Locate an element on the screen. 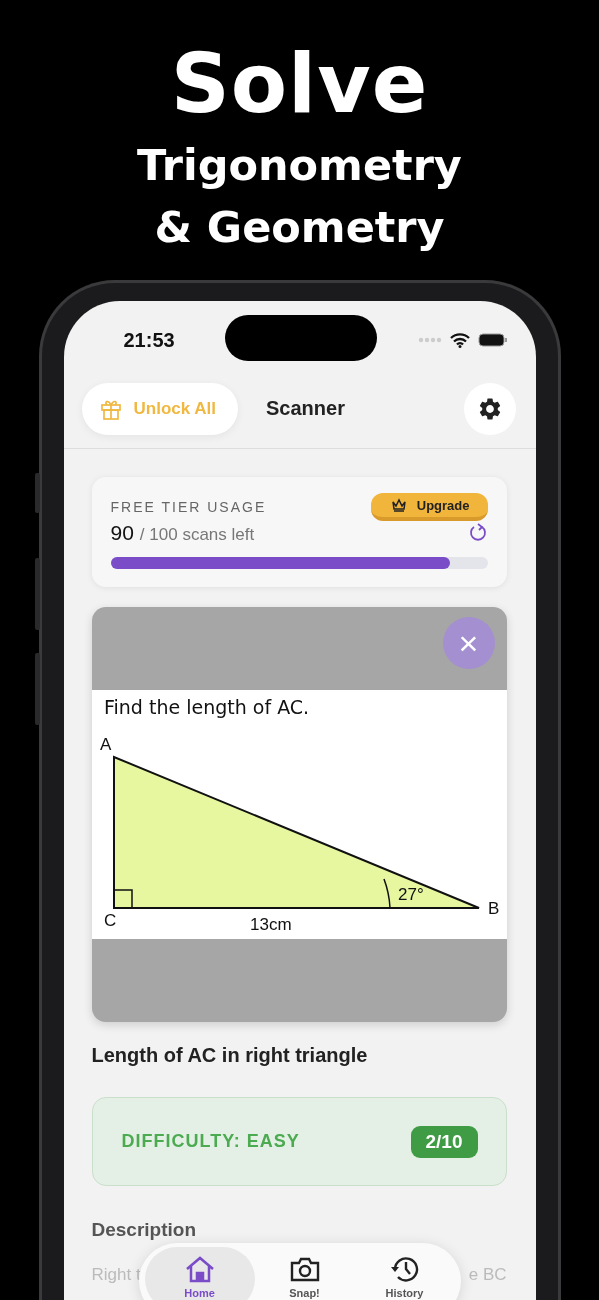 The height and width of the screenshot is (1300, 599). result-title: Length of AC in right triangle is located at coordinates (230, 1055).